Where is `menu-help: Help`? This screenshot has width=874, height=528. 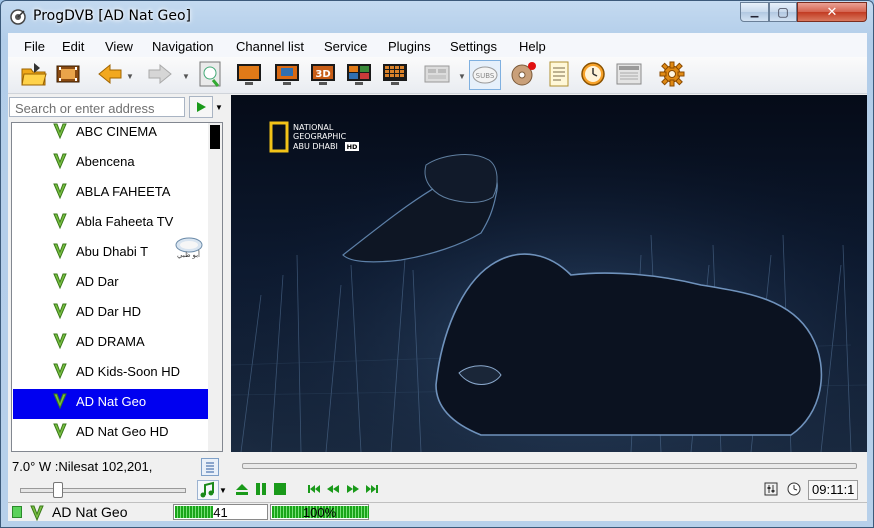 menu-help: Help is located at coordinates (532, 46).